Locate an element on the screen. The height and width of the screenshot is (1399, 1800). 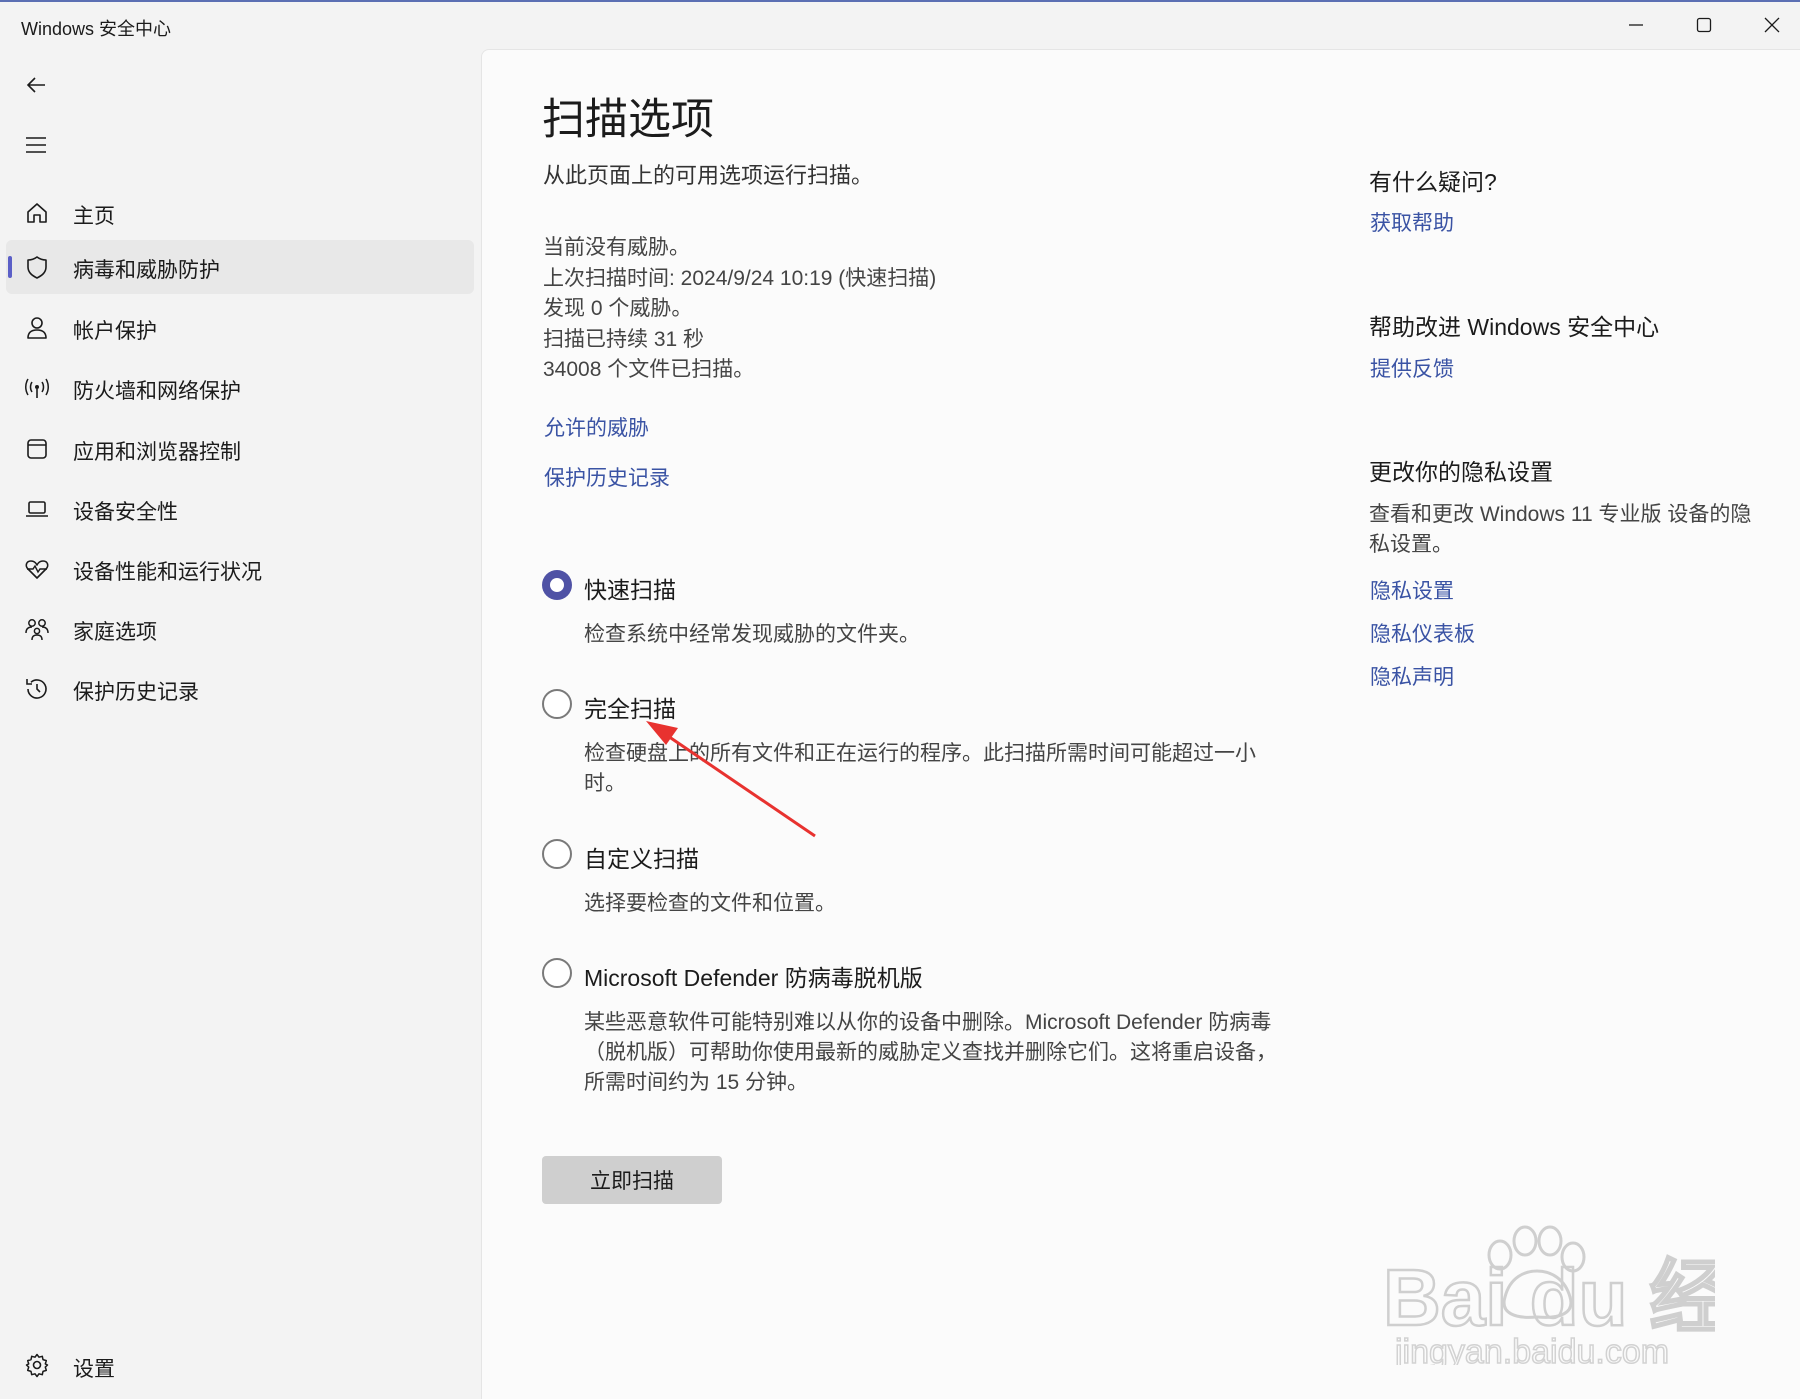
sidebar-item-label: 家庭选项 is located at coordinates (115, 632).